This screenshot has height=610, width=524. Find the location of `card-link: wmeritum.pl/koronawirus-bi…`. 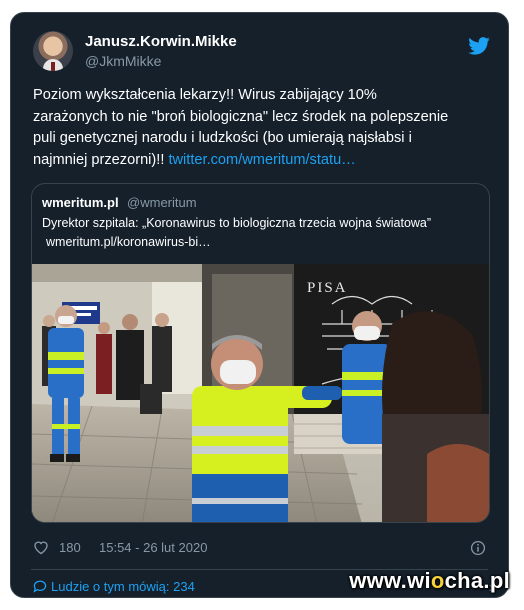

card-link: wmeritum.pl/koronawirus-bi… is located at coordinates (262, 242).